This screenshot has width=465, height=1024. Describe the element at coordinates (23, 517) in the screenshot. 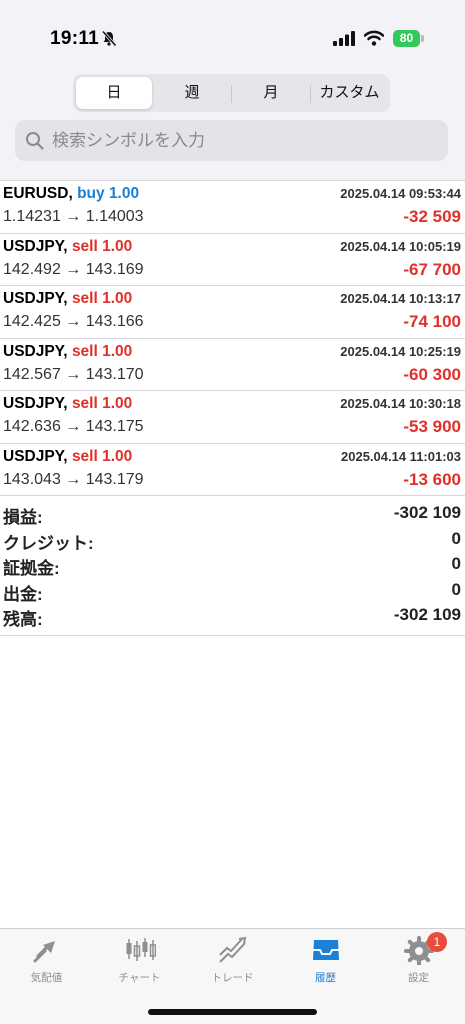

I see `summary-label: 損益:` at that location.